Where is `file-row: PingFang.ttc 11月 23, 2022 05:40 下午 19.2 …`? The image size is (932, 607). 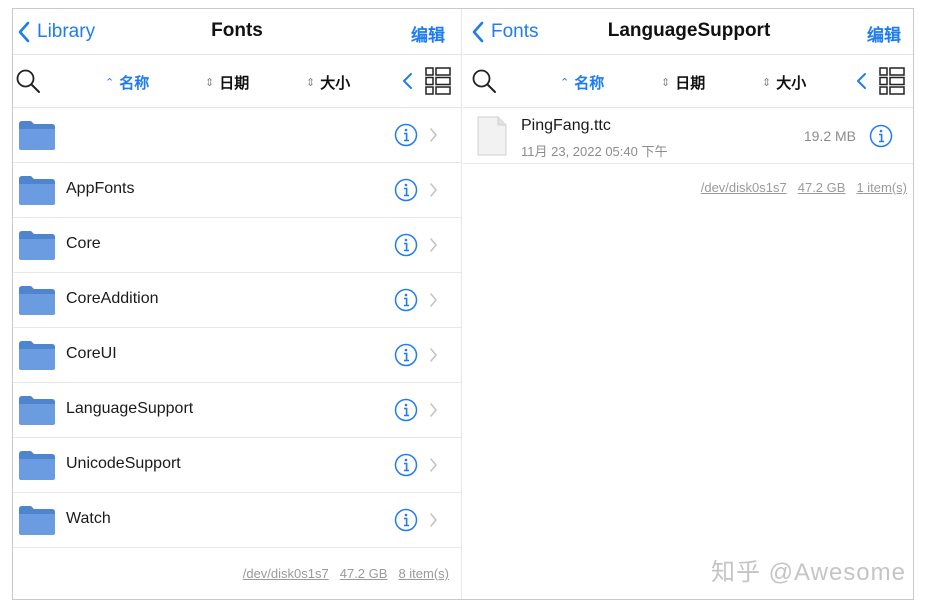
file-row: PingFang.ttc 11月 23, 2022 05:40 下午 19.2 … is located at coordinates (688, 136).